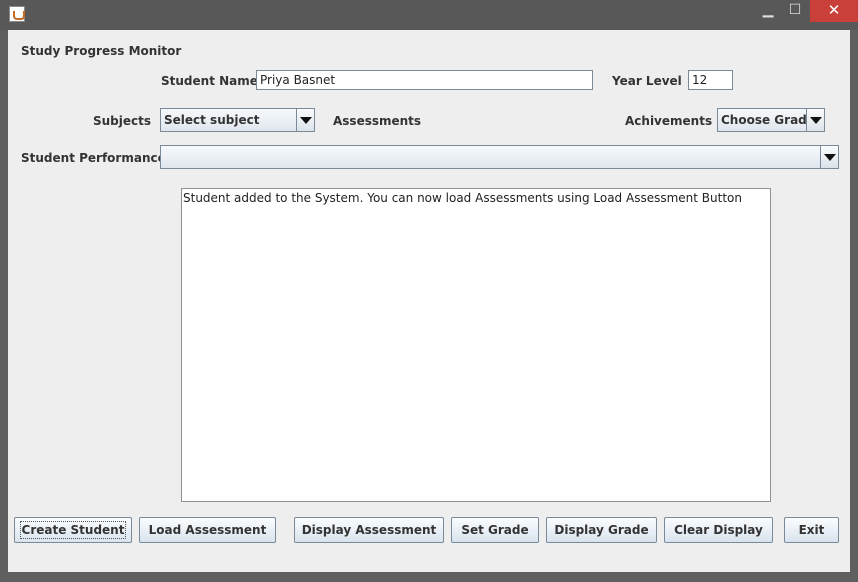  What do you see at coordinates (768, 120) in the screenshot?
I see `grade-selected-value: Choose Grade` at bounding box center [768, 120].